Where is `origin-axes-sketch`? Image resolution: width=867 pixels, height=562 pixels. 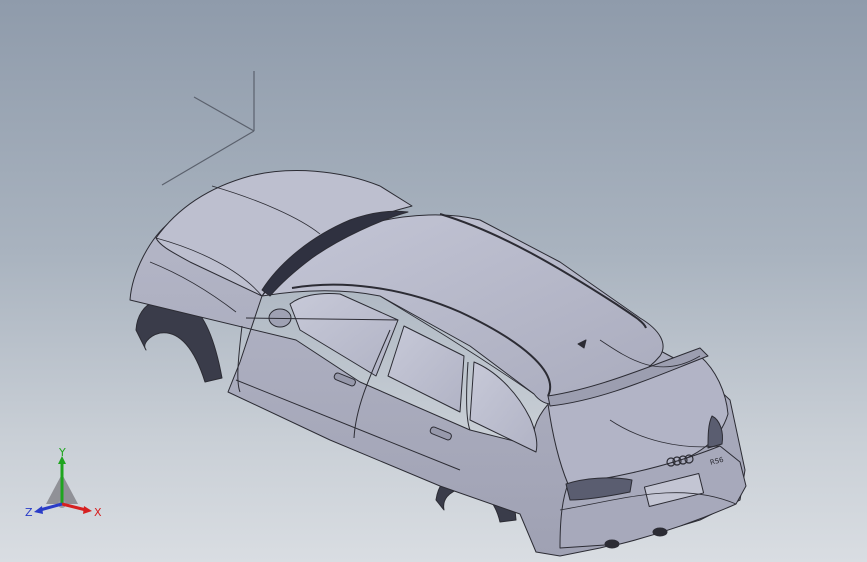
origin-axes-sketch is located at coordinates (208, 128).